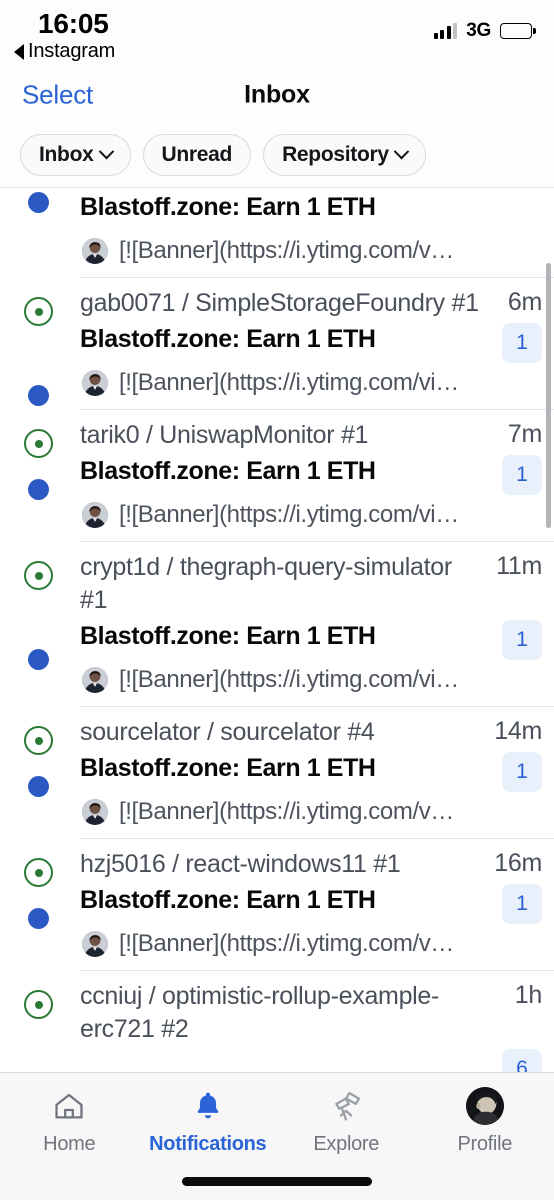 This screenshot has height=1200, width=554. What do you see at coordinates (19, 51) in the screenshot?
I see `back-arrow-icon` at bounding box center [19, 51].